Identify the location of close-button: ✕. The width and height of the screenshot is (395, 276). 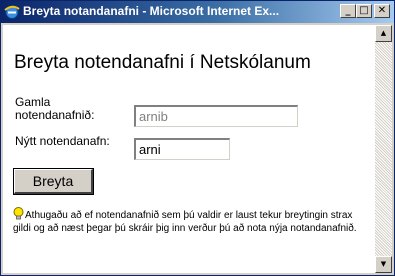
(382, 11).